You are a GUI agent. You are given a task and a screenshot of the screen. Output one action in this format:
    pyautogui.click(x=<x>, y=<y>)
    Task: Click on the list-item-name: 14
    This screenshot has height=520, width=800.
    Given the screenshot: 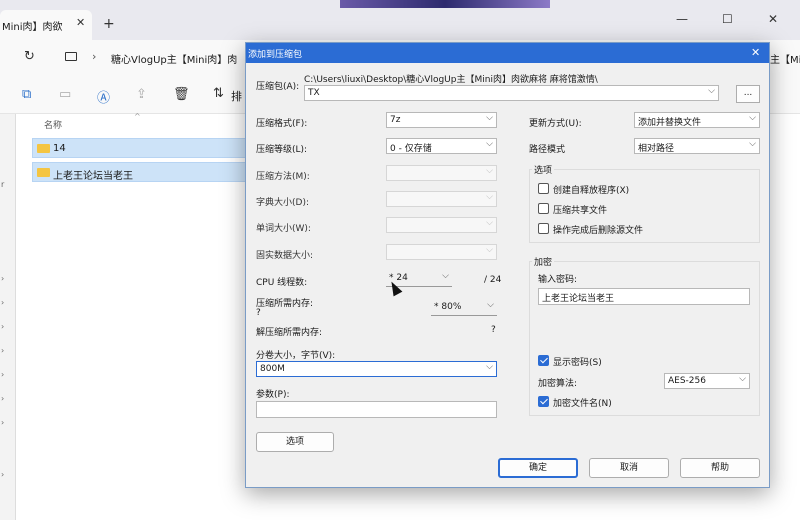 What is the action you would take?
    pyautogui.click(x=59, y=148)
    